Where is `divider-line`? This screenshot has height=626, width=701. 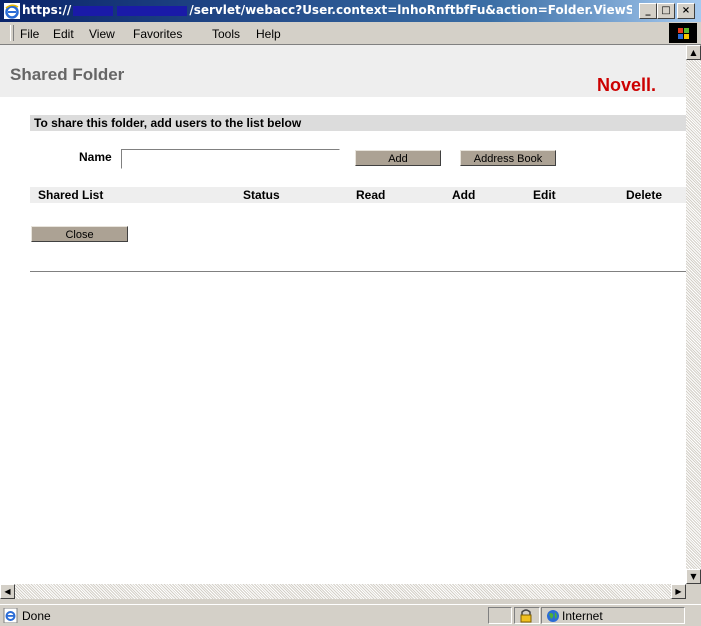 divider-line is located at coordinates (358, 271).